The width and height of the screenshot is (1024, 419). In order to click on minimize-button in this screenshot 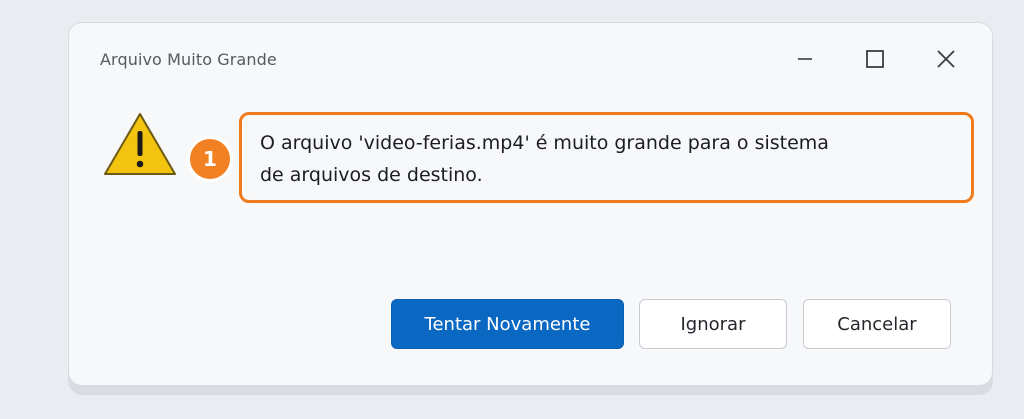, I will do `click(805, 59)`.